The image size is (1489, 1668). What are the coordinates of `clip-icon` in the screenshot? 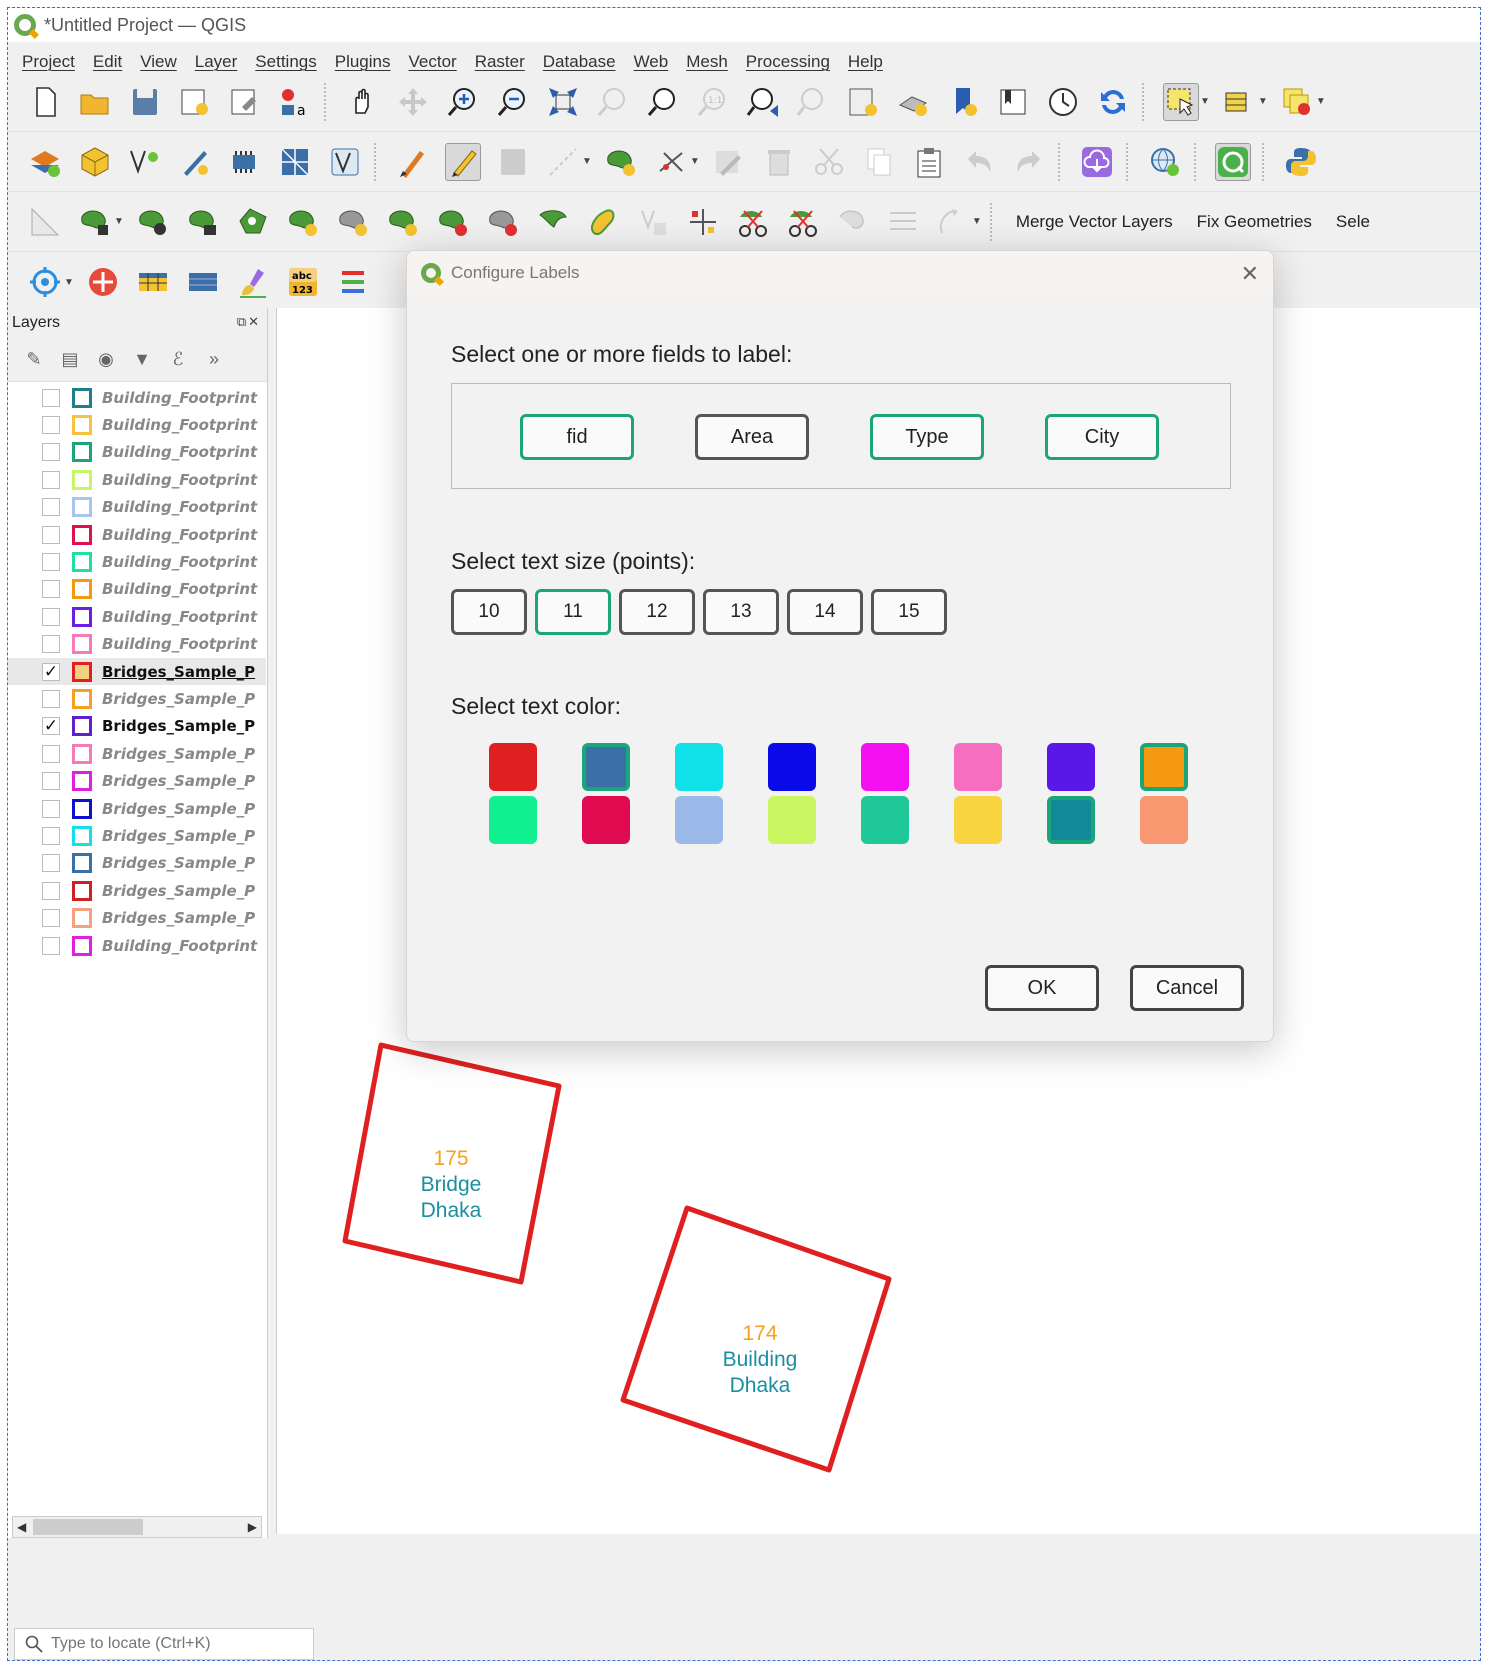 It's located at (153, 222).